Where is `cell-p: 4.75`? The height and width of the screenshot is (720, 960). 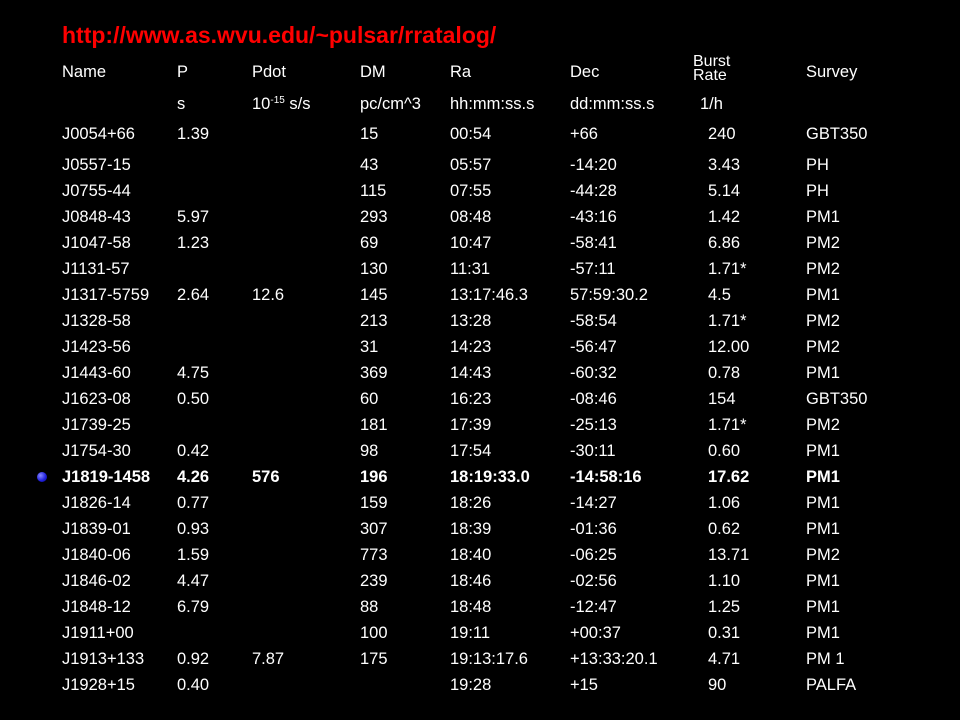
cell-p: 4.75 is located at coordinates (193, 373).